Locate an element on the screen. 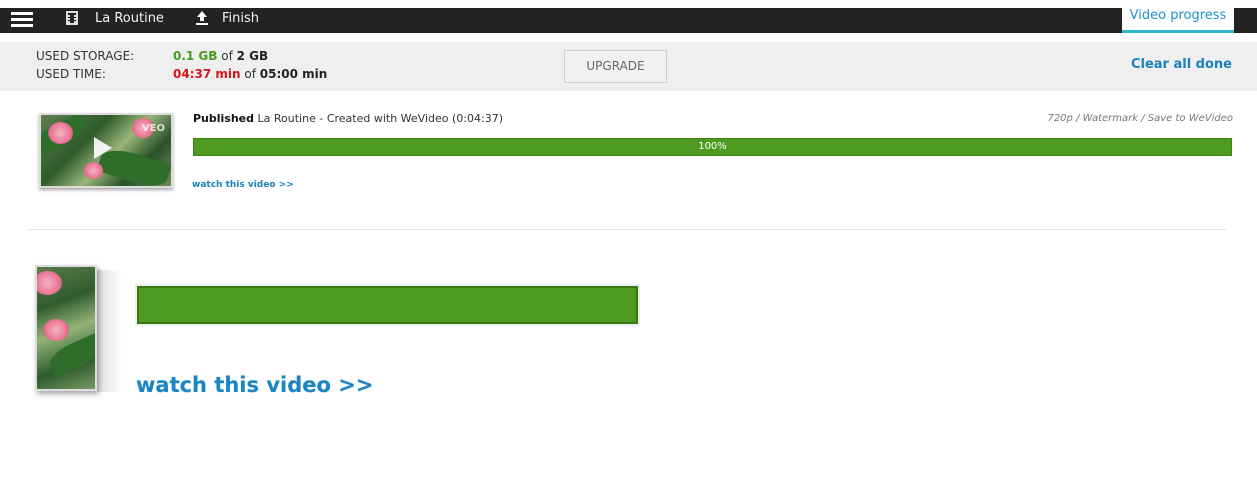 The width and height of the screenshot is (1257, 478). used-storage-label: USED STORAGE: is located at coordinates (85, 56).